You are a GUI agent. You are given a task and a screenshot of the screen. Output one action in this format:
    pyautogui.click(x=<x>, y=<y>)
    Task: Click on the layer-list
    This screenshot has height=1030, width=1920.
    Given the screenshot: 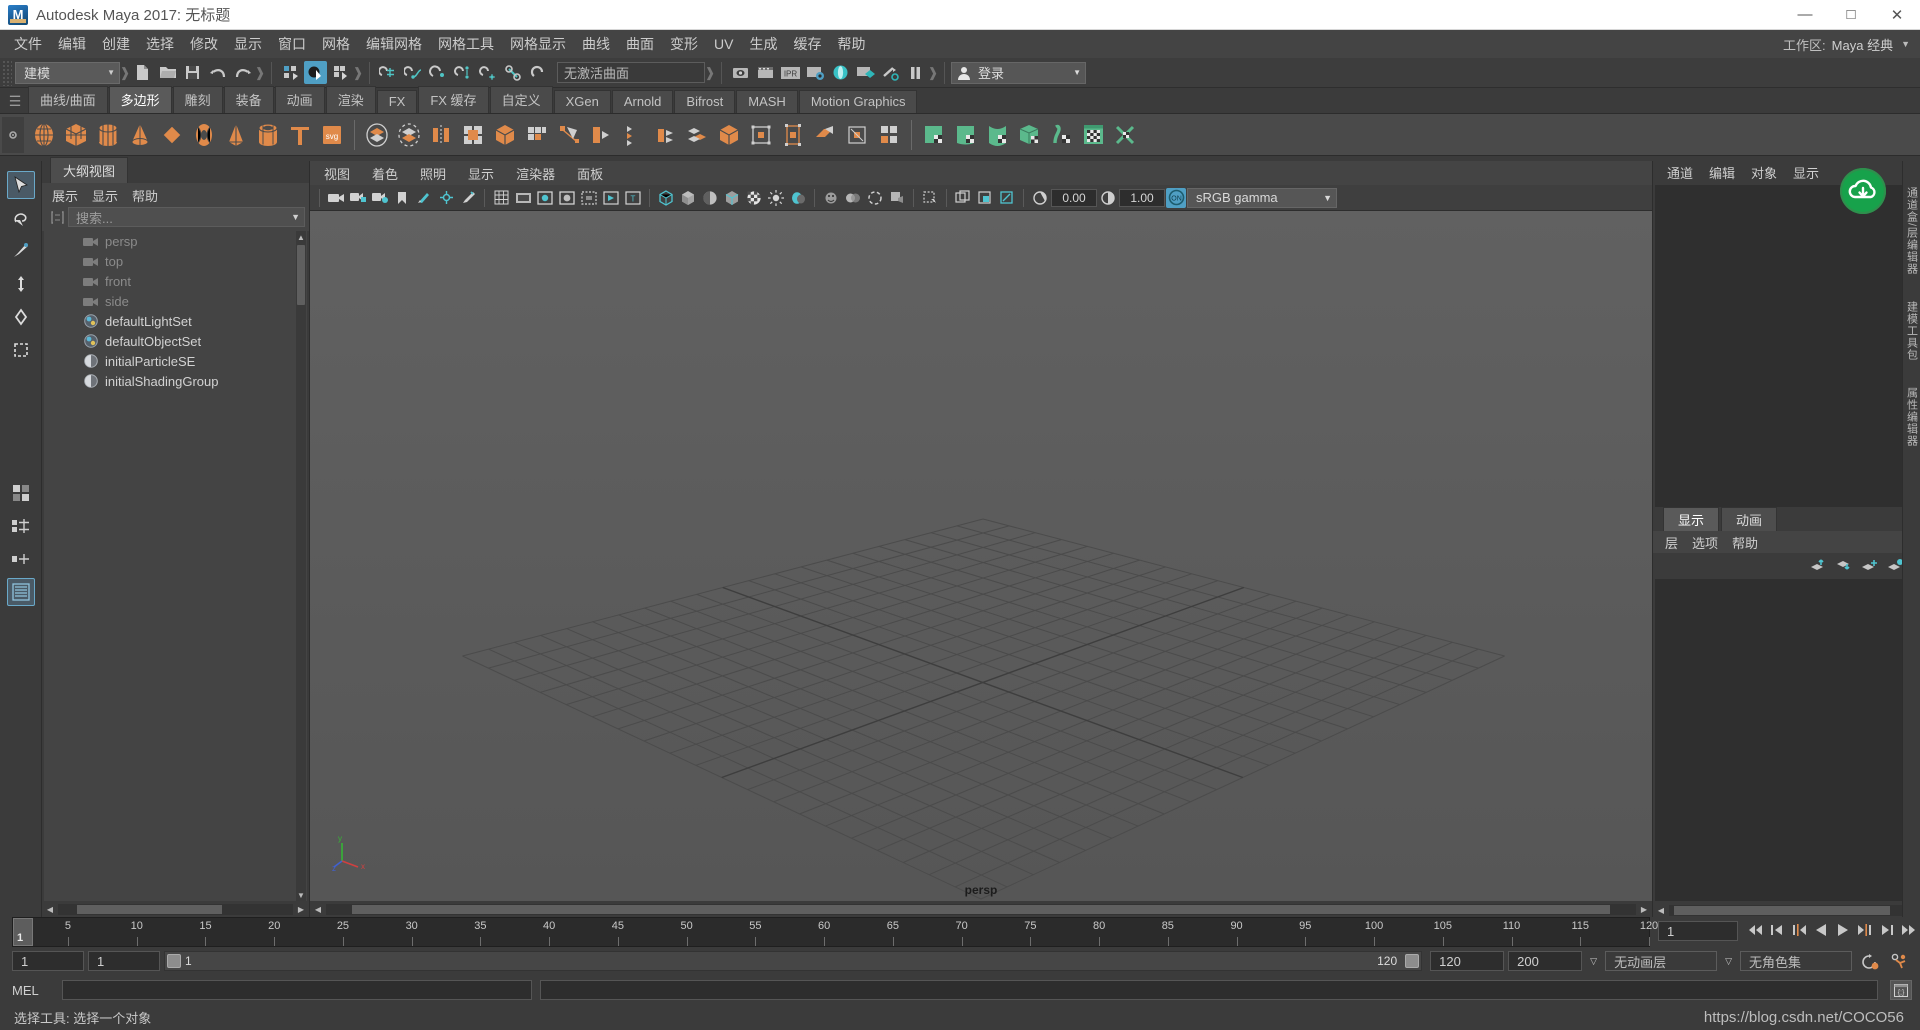 What is the action you would take?
    pyautogui.click(x=1786, y=740)
    